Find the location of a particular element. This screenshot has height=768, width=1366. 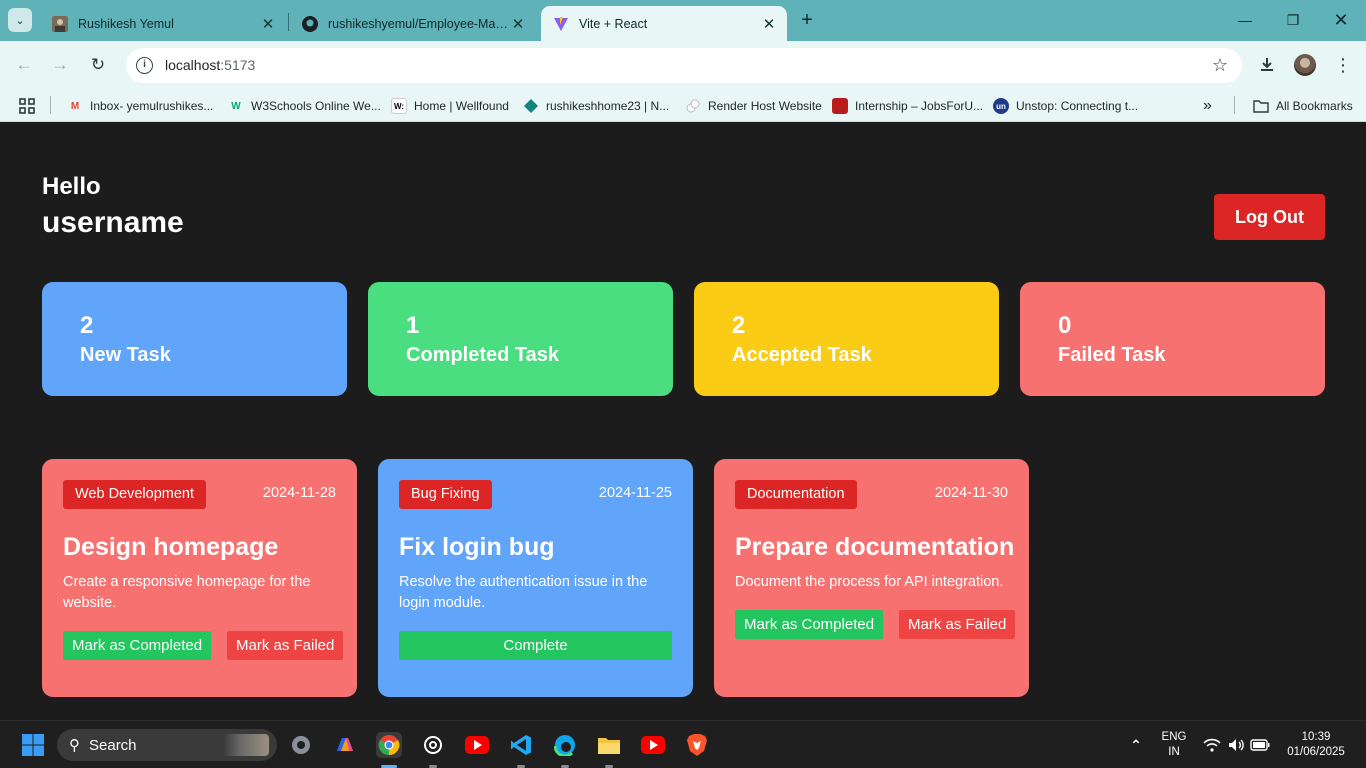

url-text: localhost:5173 is located at coordinates (210, 65).